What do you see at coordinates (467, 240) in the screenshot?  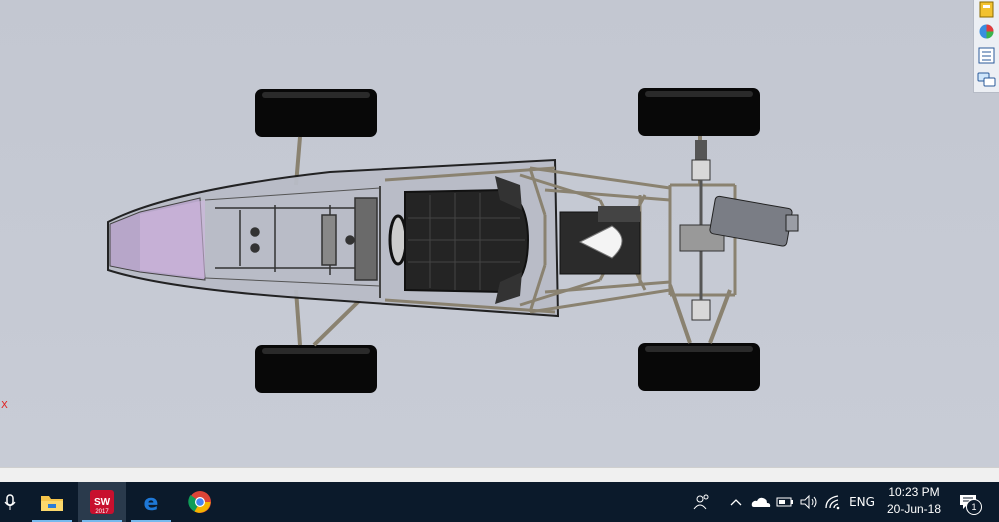 I see `driver-seat` at bounding box center [467, 240].